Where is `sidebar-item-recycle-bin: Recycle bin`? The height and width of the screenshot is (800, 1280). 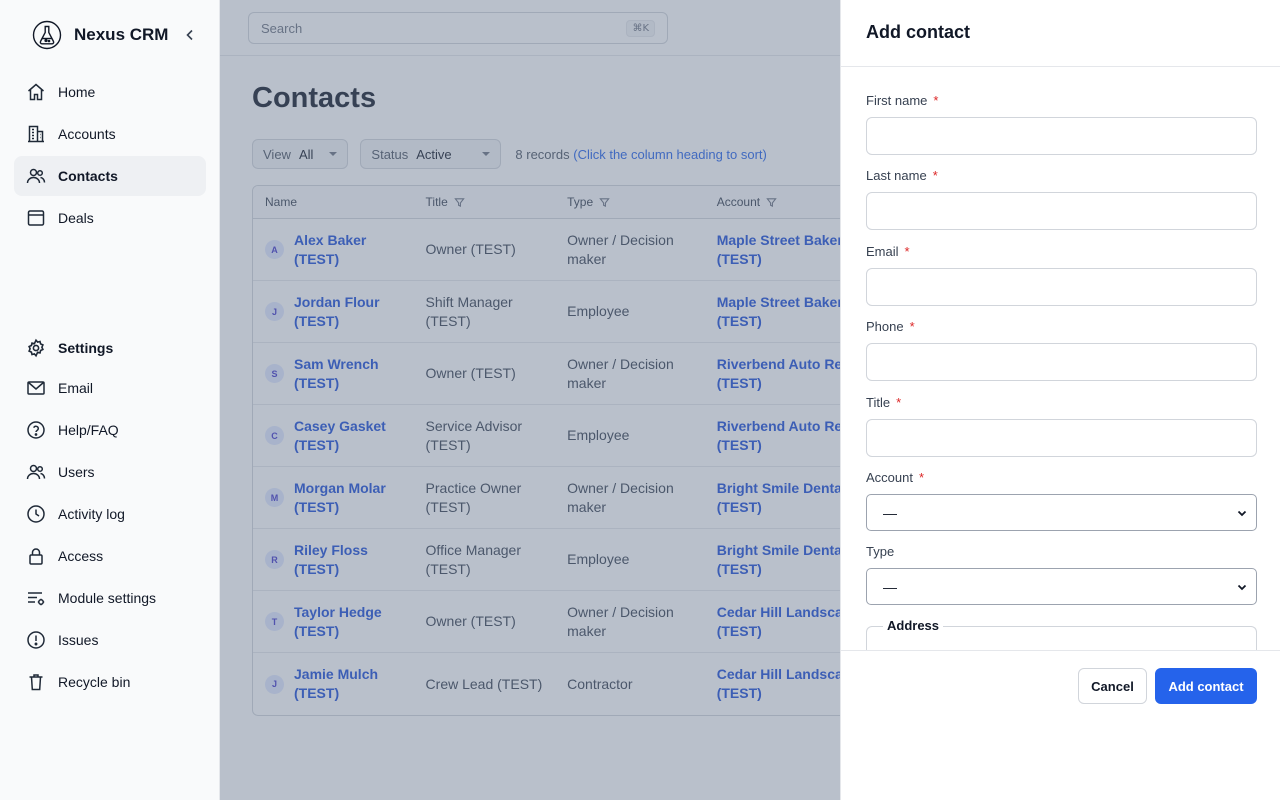 sidebar-item-recycle-bin: Recycle bin is located at coordinates (110, 682).